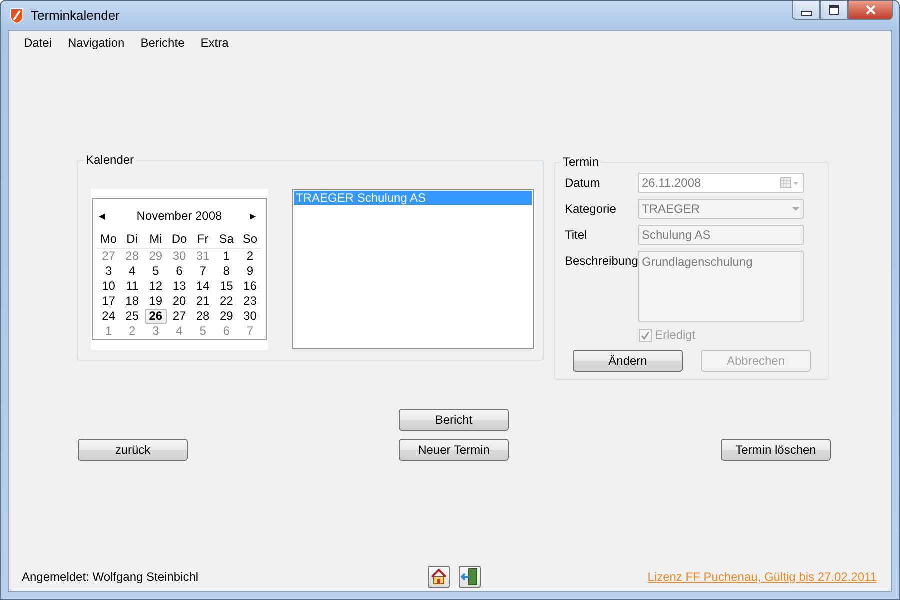 Image resolution: width=900 pixels, height=600 pixels. Describe the element at coordinates (111, 577) in the screenshot. I see `logged-in-user: Angemeldet: Wolfgang Steinbichl` at that location.